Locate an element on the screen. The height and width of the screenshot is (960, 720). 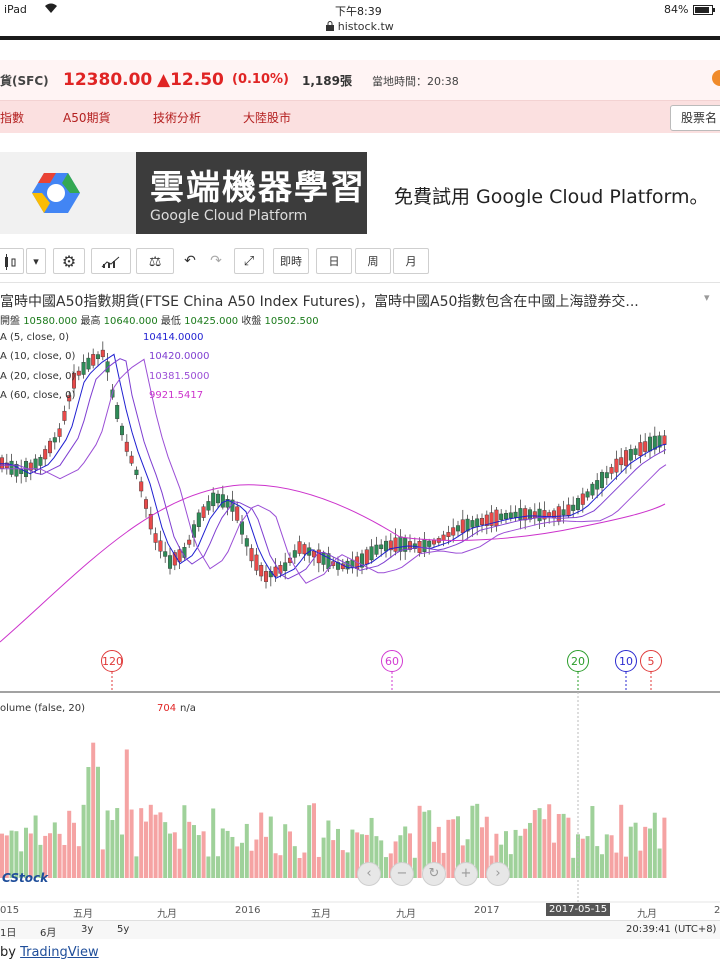
range-3y-button: 3y is located at coordinates (87, 929).